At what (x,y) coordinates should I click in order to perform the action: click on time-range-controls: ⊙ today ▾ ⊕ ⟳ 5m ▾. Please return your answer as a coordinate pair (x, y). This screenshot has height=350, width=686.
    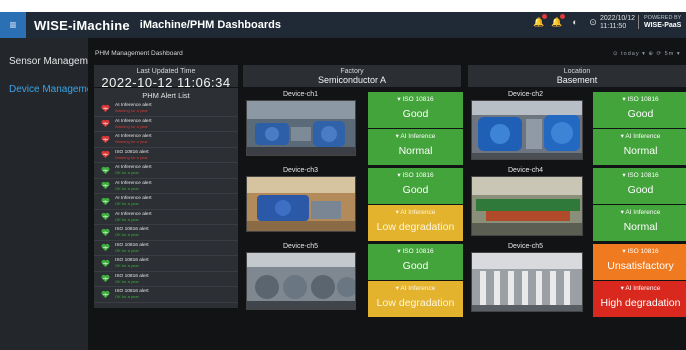
    Looking at the image, I should click on (647, 54).